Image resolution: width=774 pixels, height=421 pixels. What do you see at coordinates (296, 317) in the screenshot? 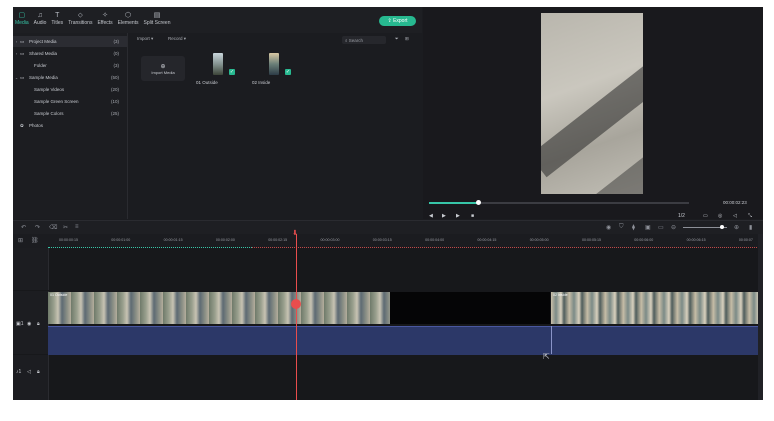
I see `playhead-line` at bounding box center [296, 317].